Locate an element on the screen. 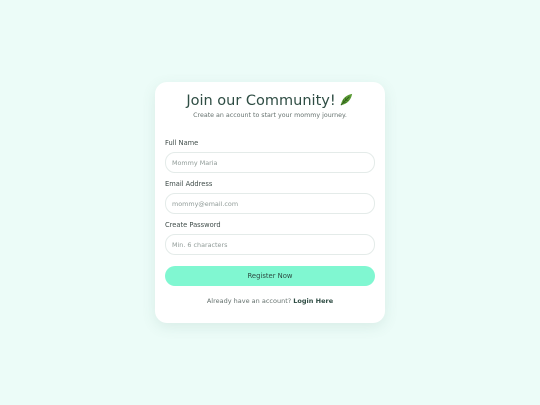  login-link: Login Here is located at coordinates (313, 301).